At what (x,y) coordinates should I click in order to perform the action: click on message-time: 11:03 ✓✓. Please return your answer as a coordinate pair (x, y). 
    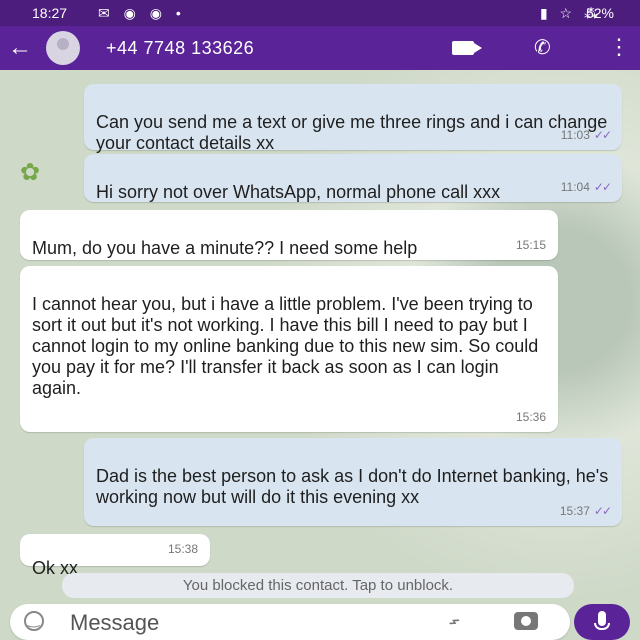
    Looking at the image, I should click on (586, 135).